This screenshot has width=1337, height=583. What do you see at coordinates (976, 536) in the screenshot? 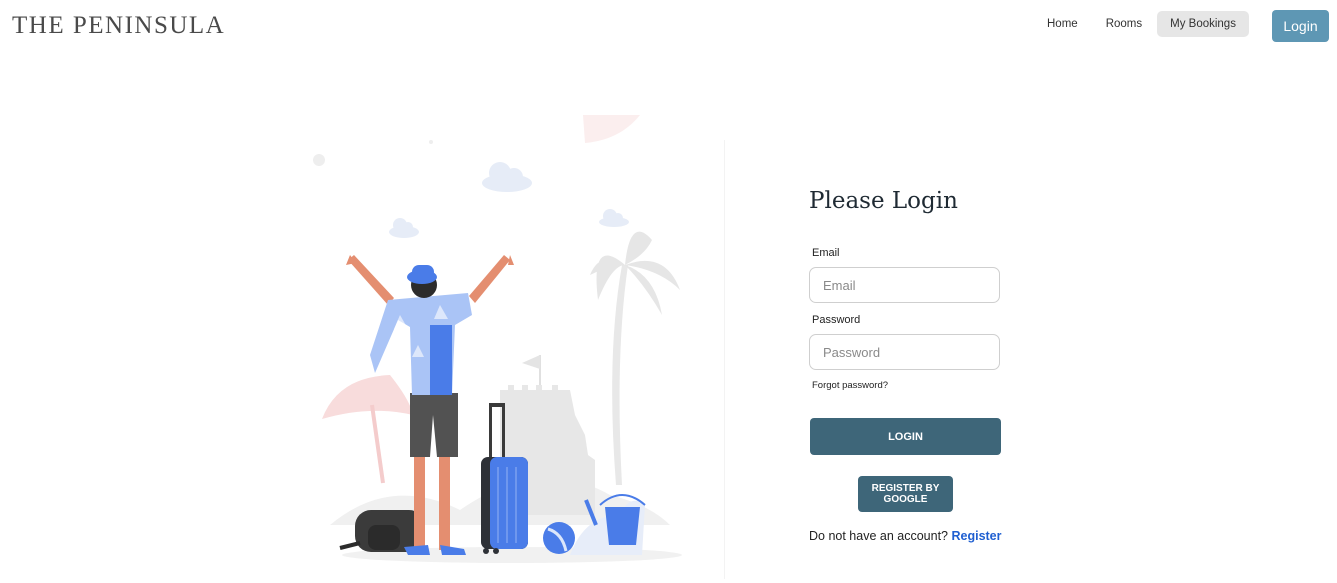
I see `register-link: Register` at bounding box center [976, 536].